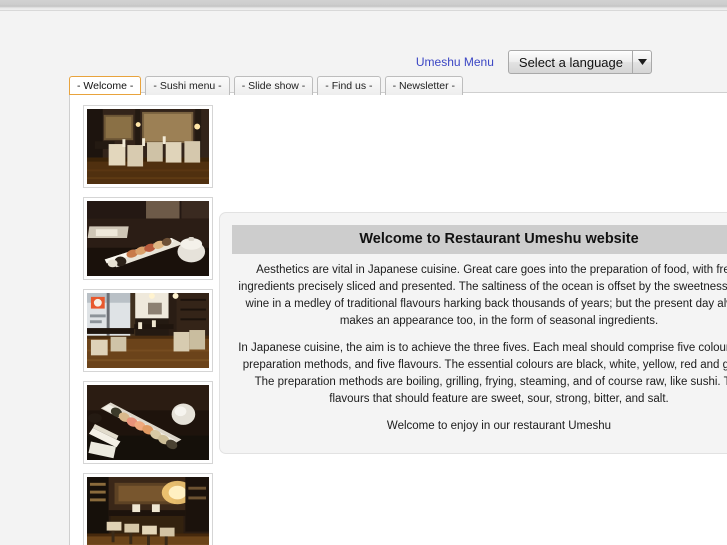 This screenshot has height=545, width=727. Describe the element at coordinates (187, 85) in the screenshot. I see `tab-sushi-menu: - Sushi menu -` at that location.